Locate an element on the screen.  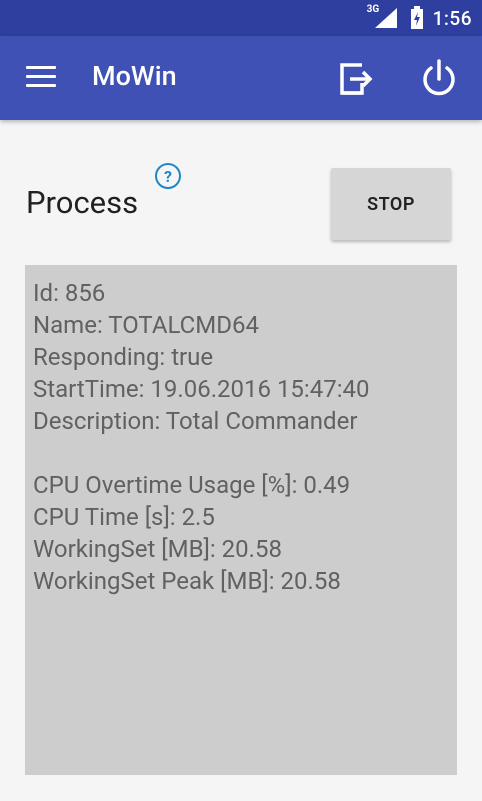
info-line-id: Id: 856 is located at coordinates (69, 293).